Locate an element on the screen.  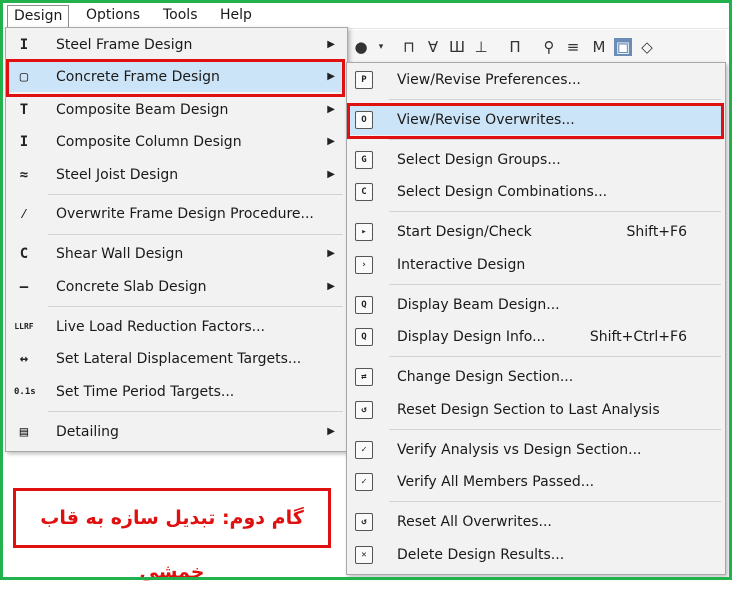
dropdown-arrow-icon: ▾ is located at coordinates (381, 47).